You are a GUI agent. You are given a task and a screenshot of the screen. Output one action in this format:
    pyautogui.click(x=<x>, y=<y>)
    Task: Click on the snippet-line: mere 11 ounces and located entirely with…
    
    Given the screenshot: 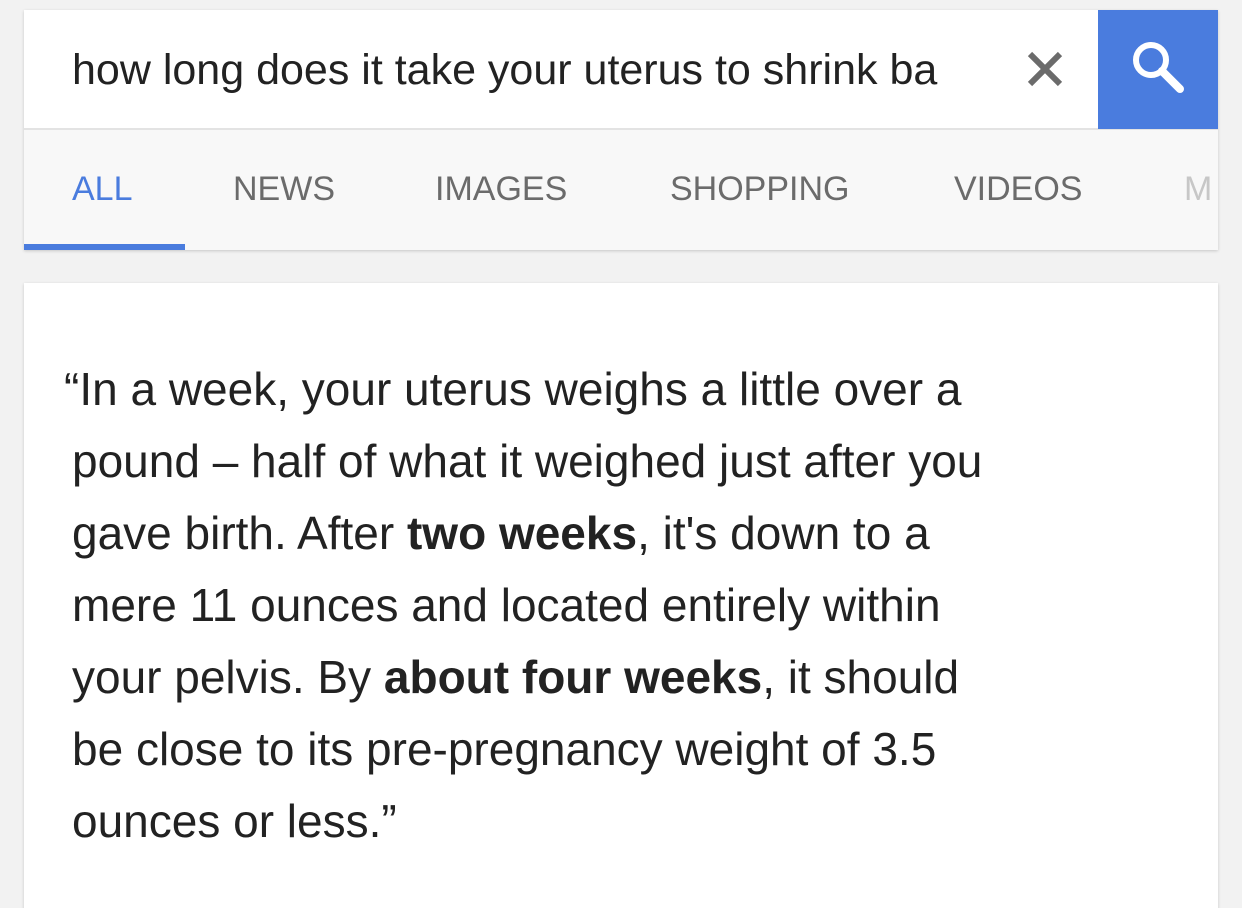 What is the action you would take?
    pyautogui.click(x=506, y=605)
    